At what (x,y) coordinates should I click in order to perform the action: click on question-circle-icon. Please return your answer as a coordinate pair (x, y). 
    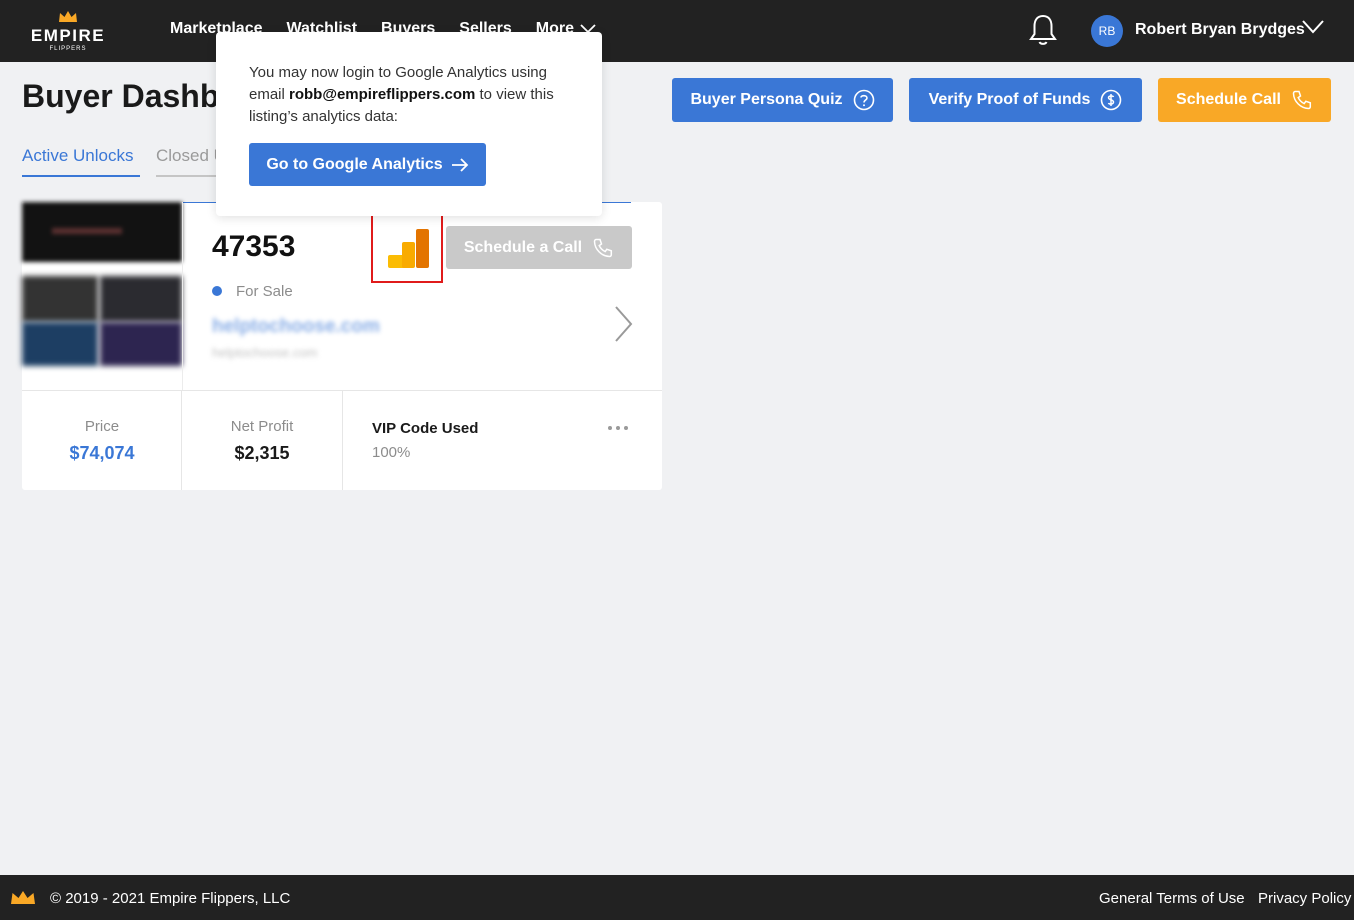
    Looking at the image, I should click on (863, 100).